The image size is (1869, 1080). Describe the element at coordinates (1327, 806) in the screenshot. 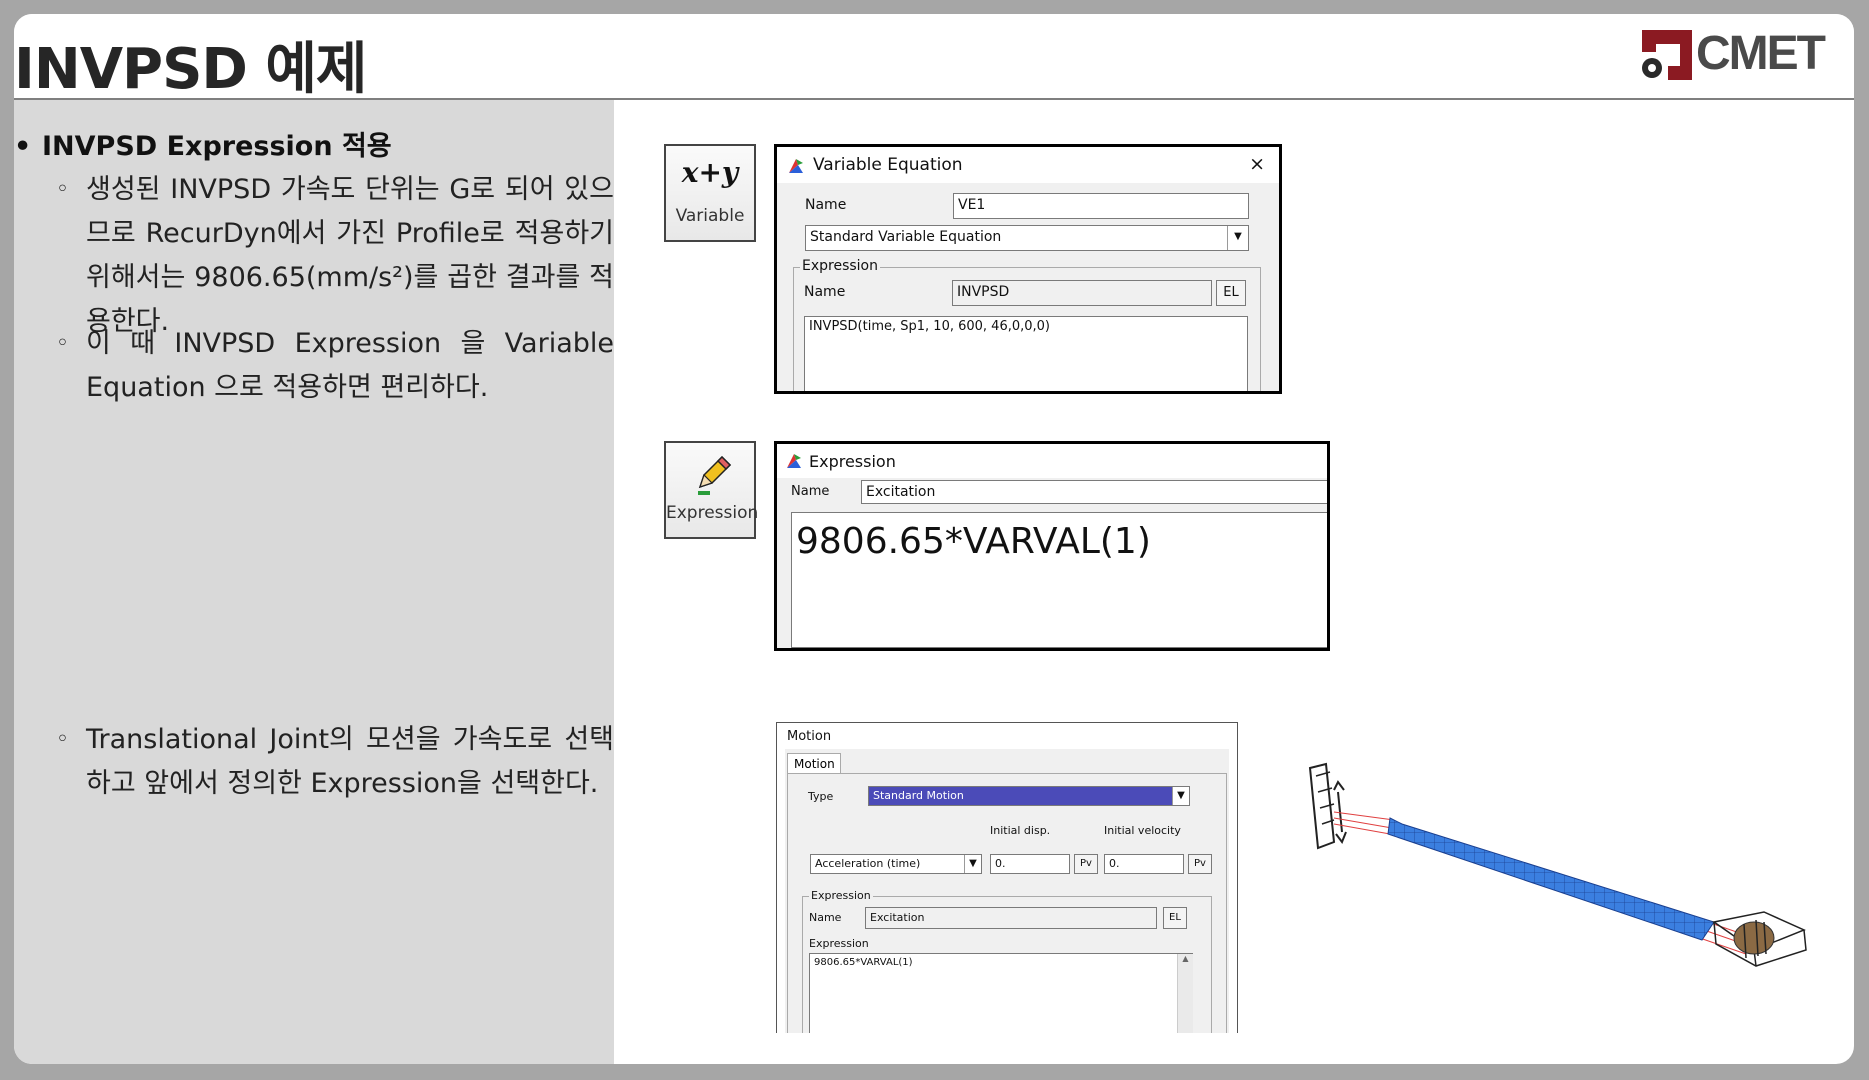

I see `shaker-fixture-left` at that location.